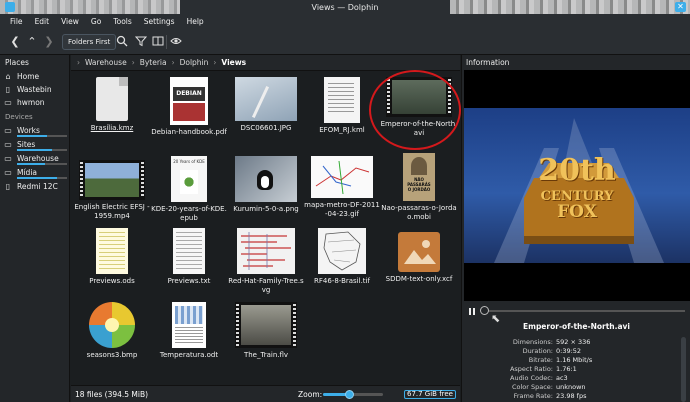 Image resolution: width=690 pixels, height=402 pixels. Describe the element at coordinates (543, 369) in the screenshot. I see `meta-row-aspect-ratio: Aspect Ratio: 1.76:1` at that location.